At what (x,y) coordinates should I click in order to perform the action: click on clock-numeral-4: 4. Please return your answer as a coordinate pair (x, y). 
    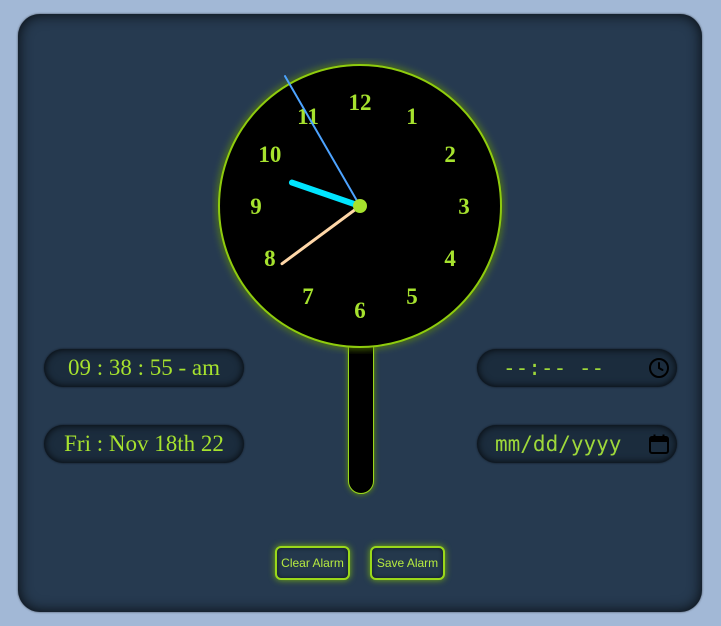
    Looking at the image, I should click on (450, 258).